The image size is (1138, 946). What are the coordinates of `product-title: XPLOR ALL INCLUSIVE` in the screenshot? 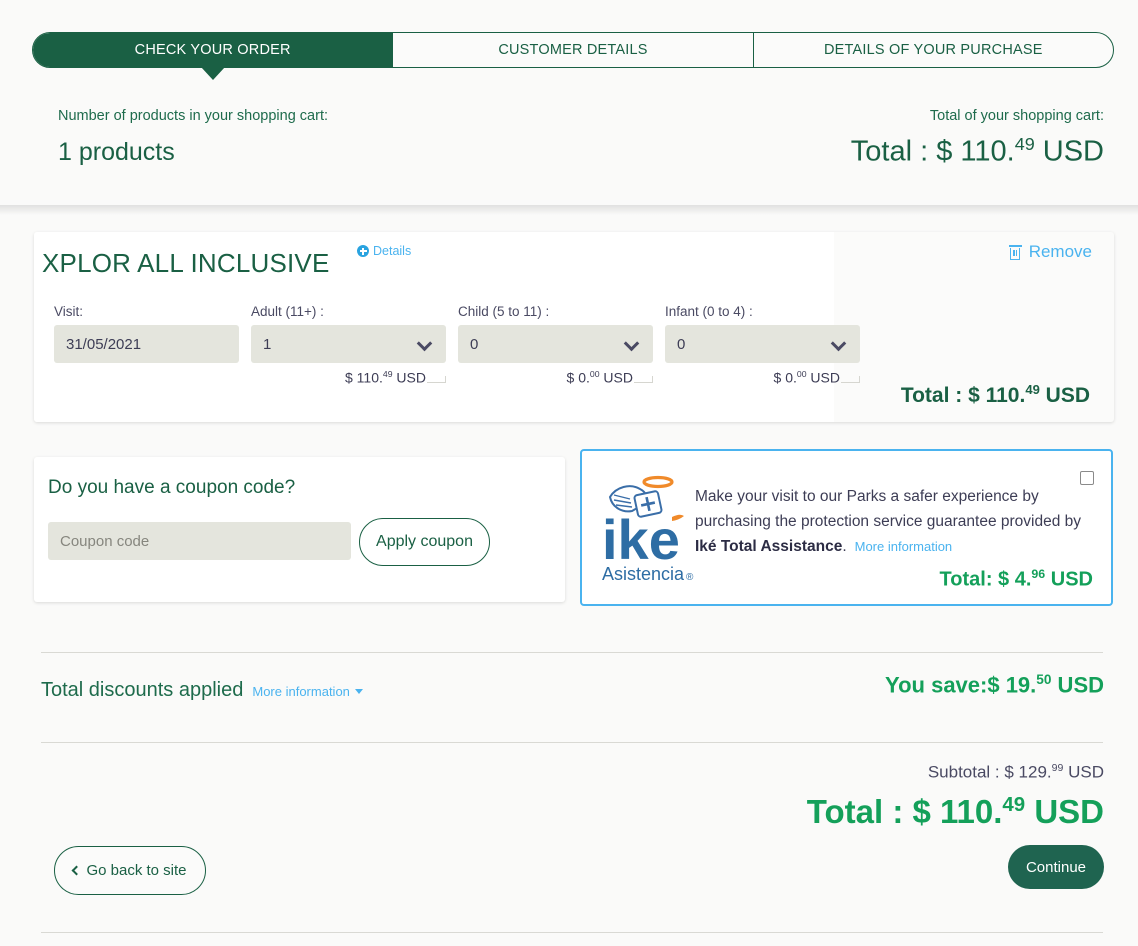 It's located at (186, 263).